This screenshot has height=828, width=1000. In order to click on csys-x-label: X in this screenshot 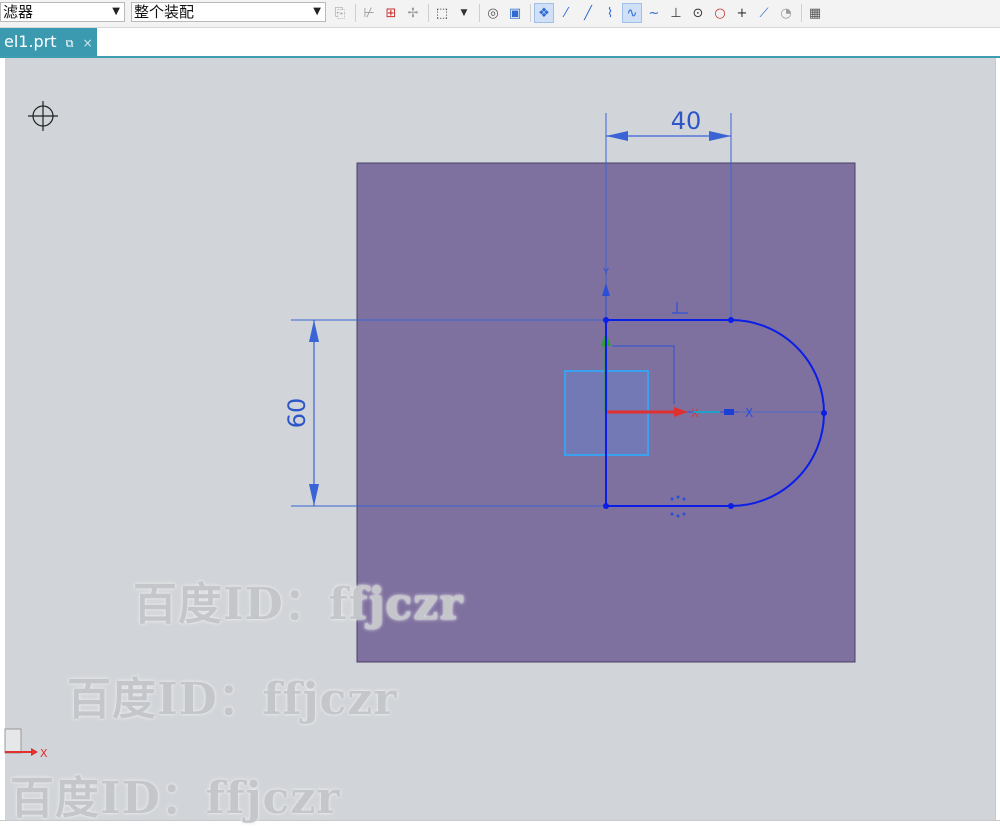, I will do `click(44, 753)`.